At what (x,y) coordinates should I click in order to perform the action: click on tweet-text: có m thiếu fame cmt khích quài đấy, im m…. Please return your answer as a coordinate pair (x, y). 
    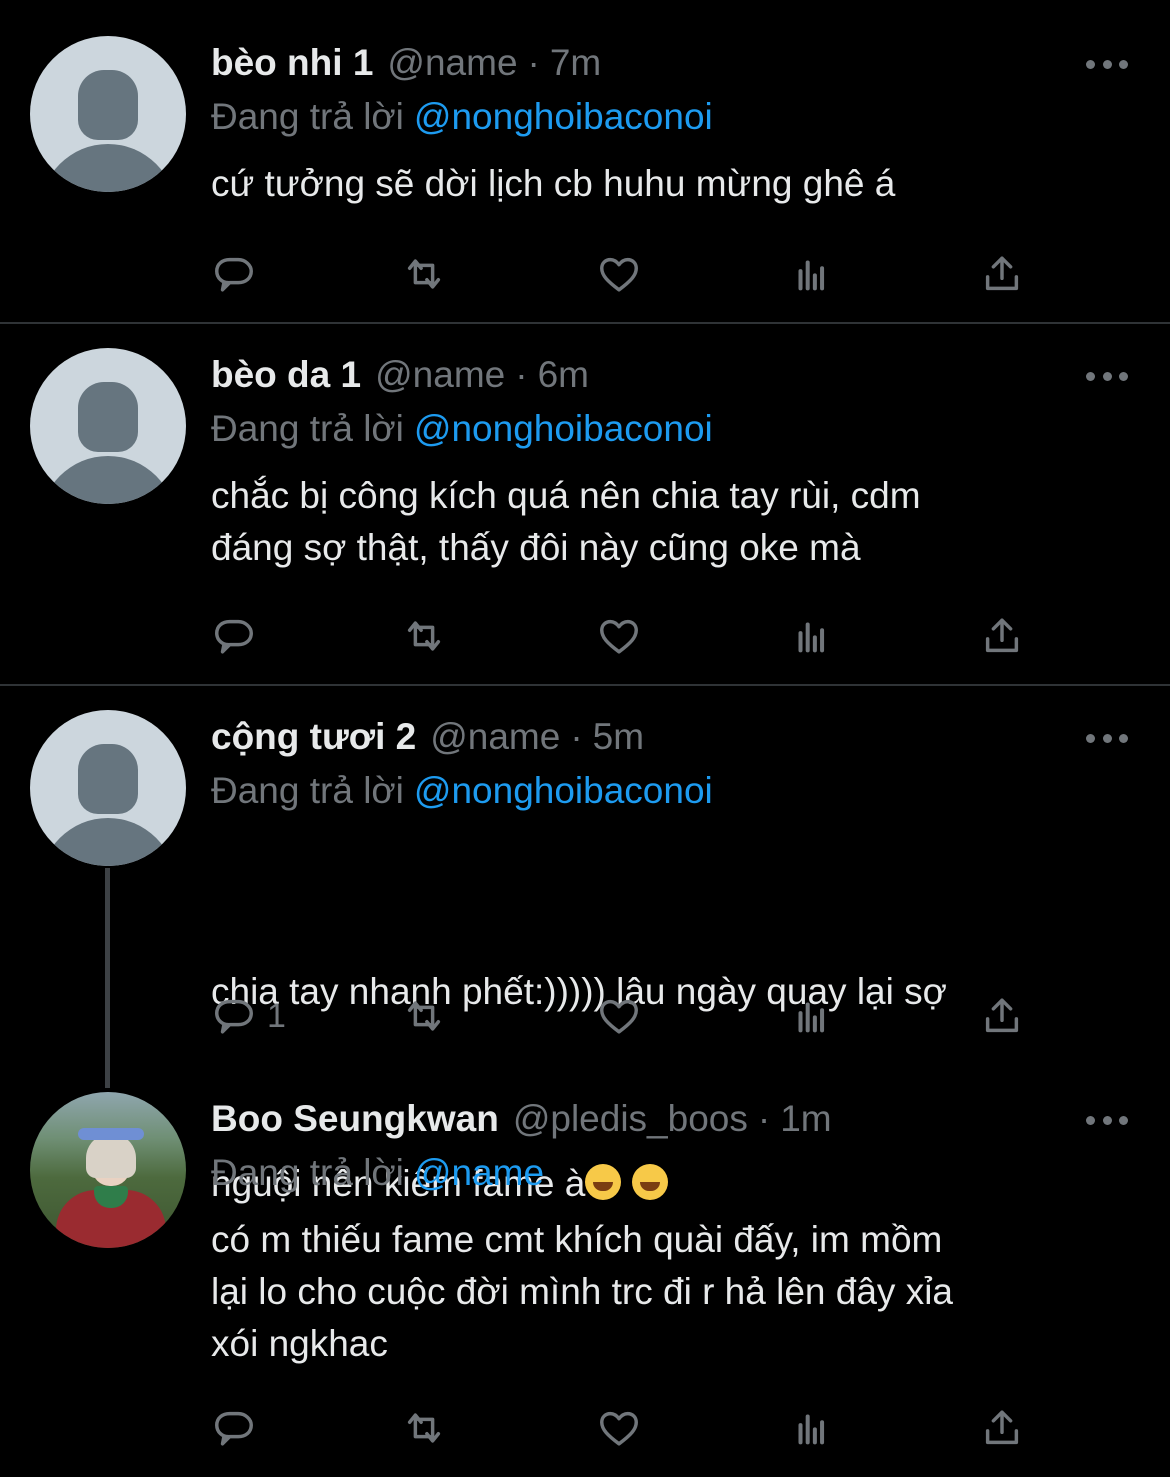
    Looking at the image, I should click on (582, 1291).